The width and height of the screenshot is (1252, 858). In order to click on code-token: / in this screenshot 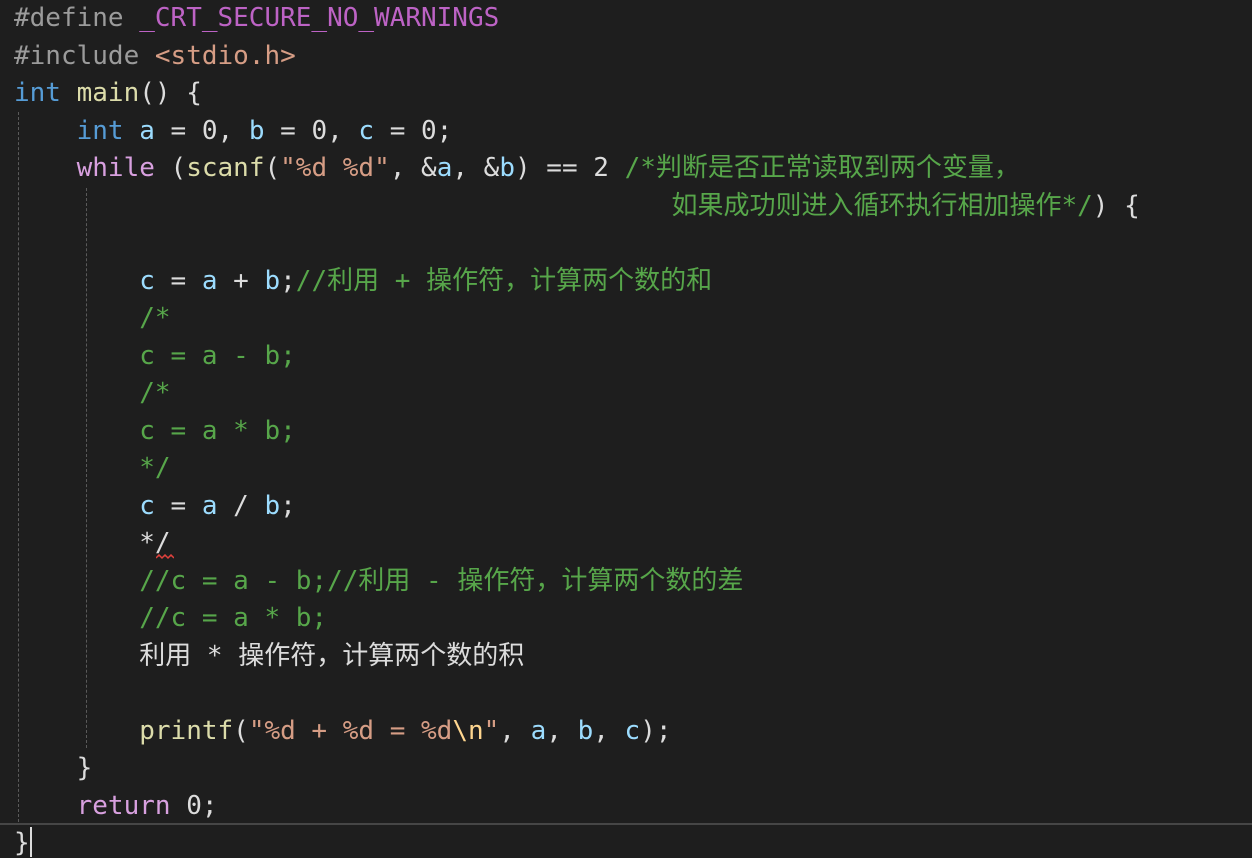, I will do `click(241, 505)`.